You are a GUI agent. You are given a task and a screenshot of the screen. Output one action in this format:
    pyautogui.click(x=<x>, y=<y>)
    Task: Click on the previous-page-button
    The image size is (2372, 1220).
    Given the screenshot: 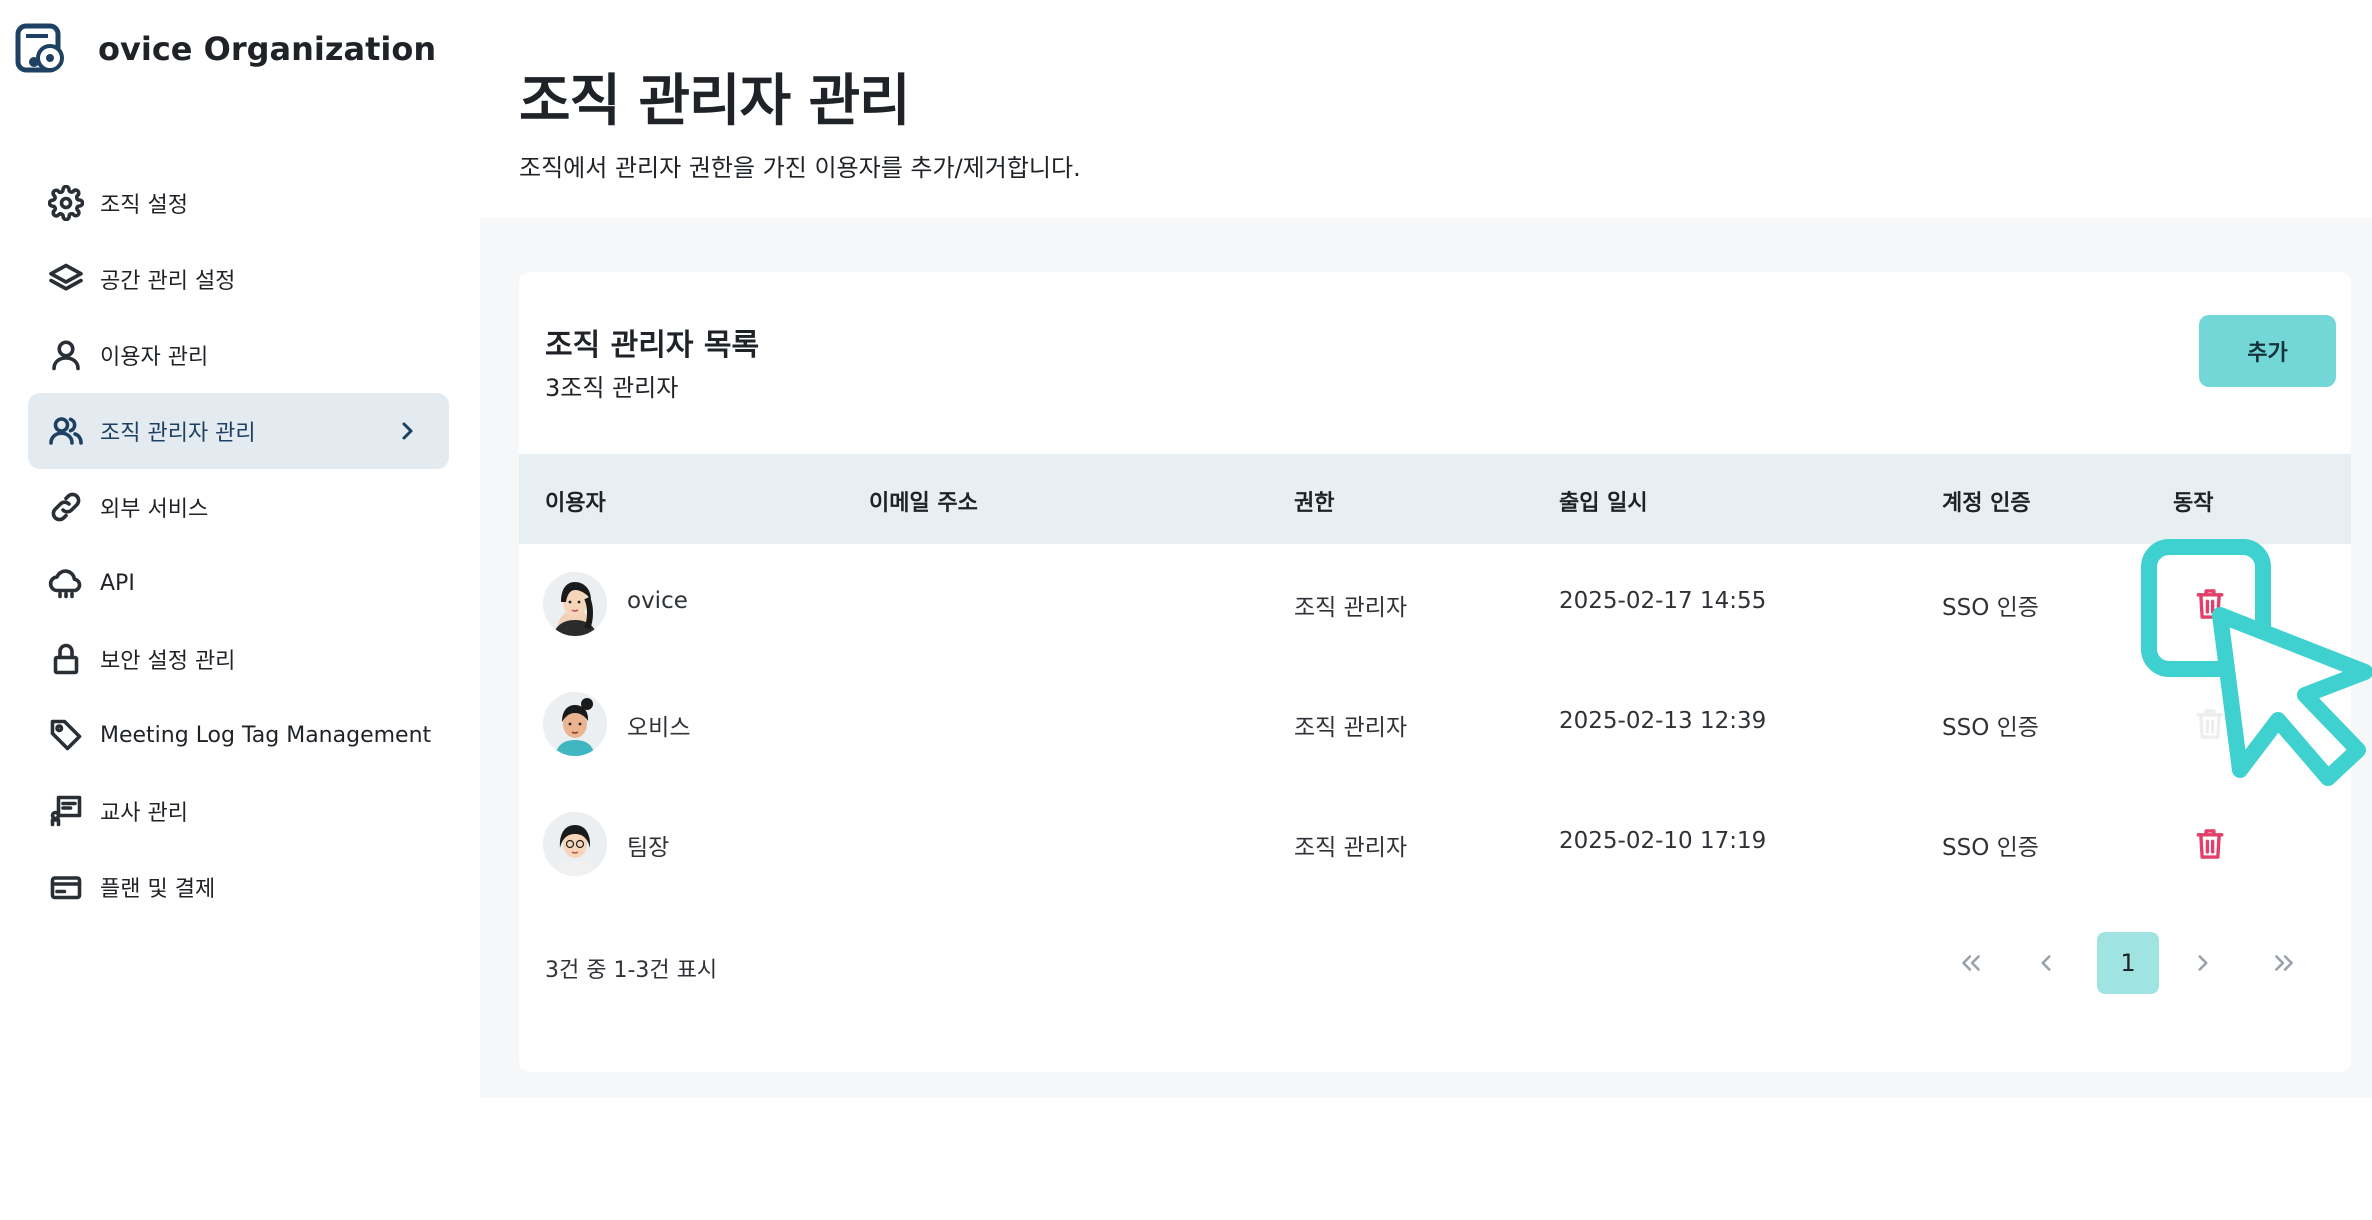 What is the action you would take?
    pyautogui.click(x=2046, y=963)
    